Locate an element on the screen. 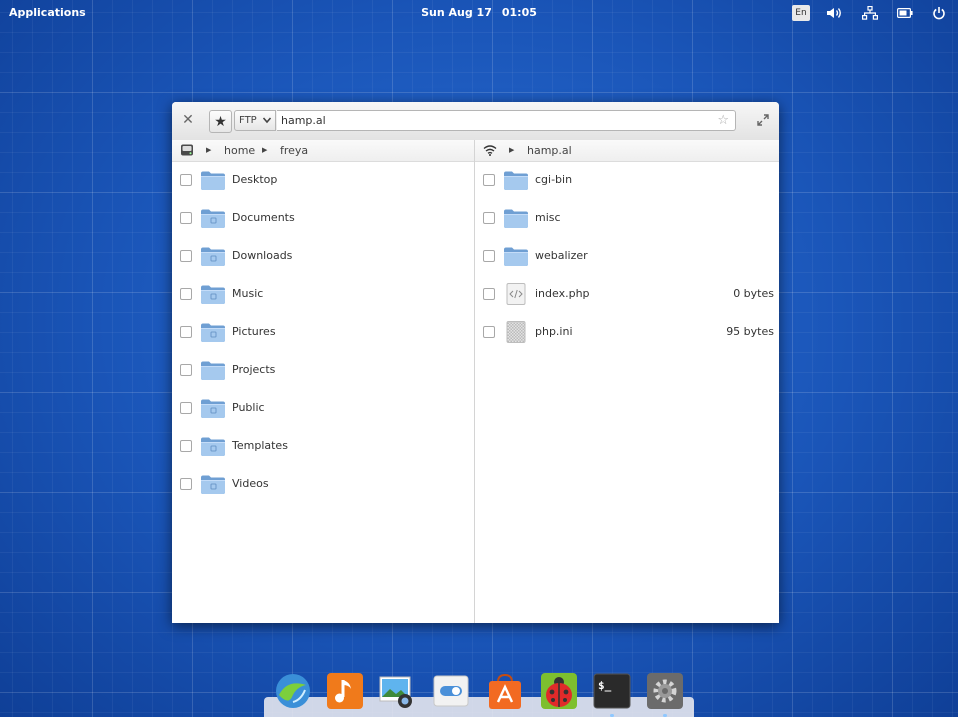  breadcrumb: ▶ hamp.al is located at coordinates (627, 151).